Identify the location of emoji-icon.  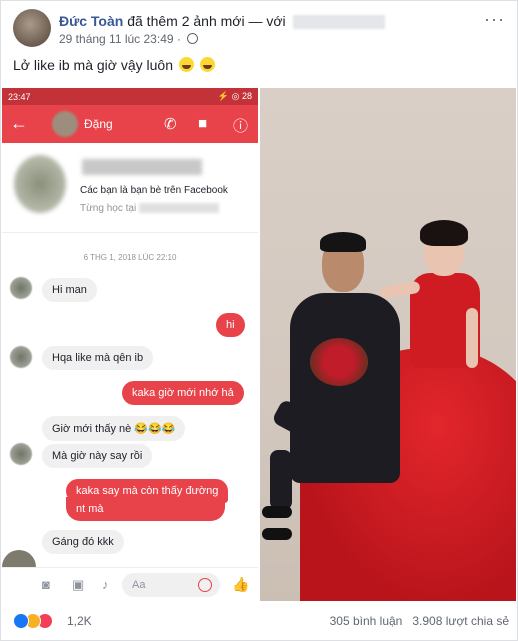
(205, 585).